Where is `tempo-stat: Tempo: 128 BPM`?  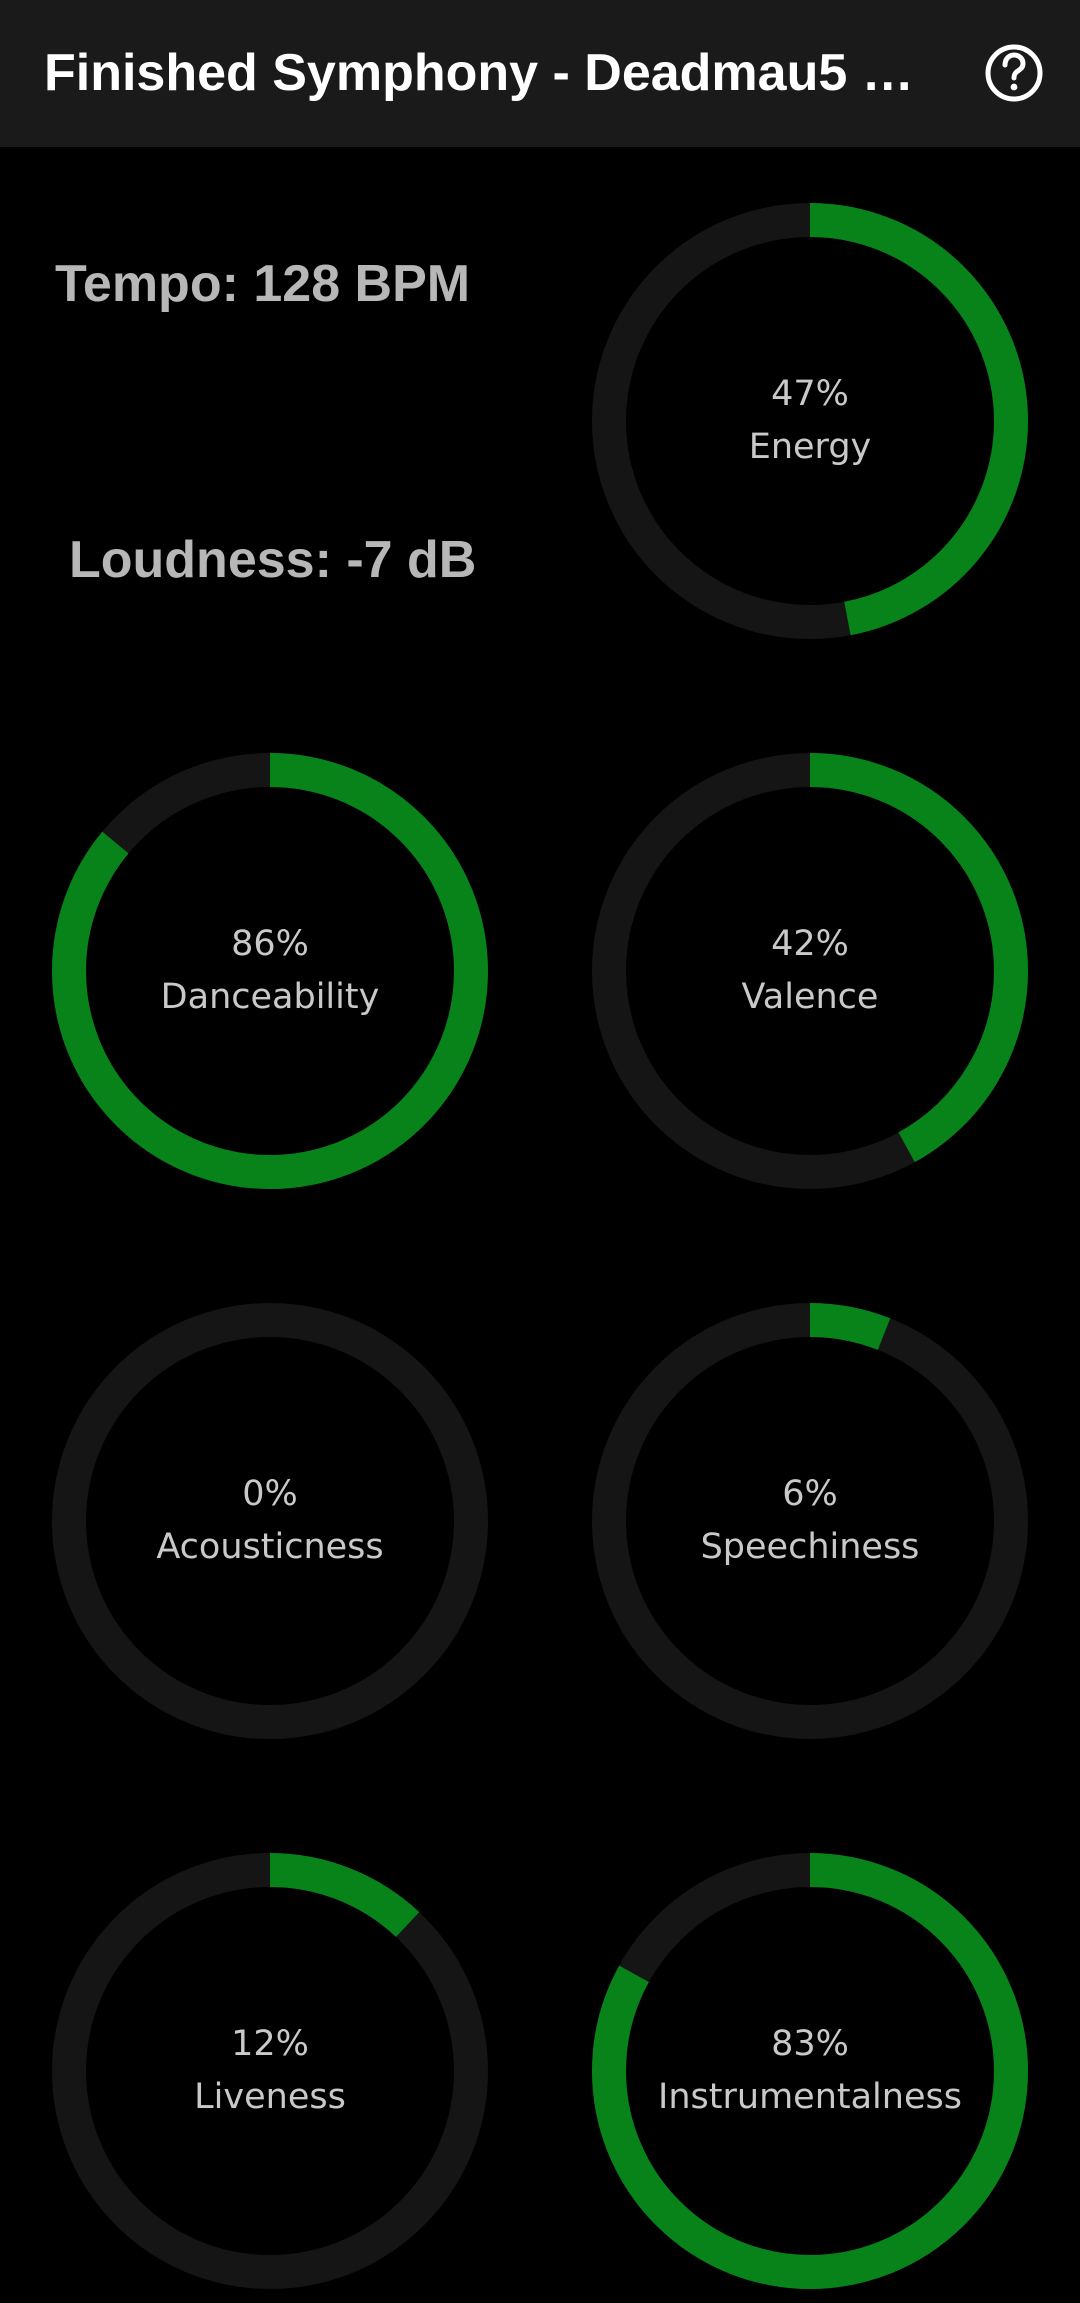
tempo-stat: Tempo: 128 BPM is located at coordinates (263, 284).